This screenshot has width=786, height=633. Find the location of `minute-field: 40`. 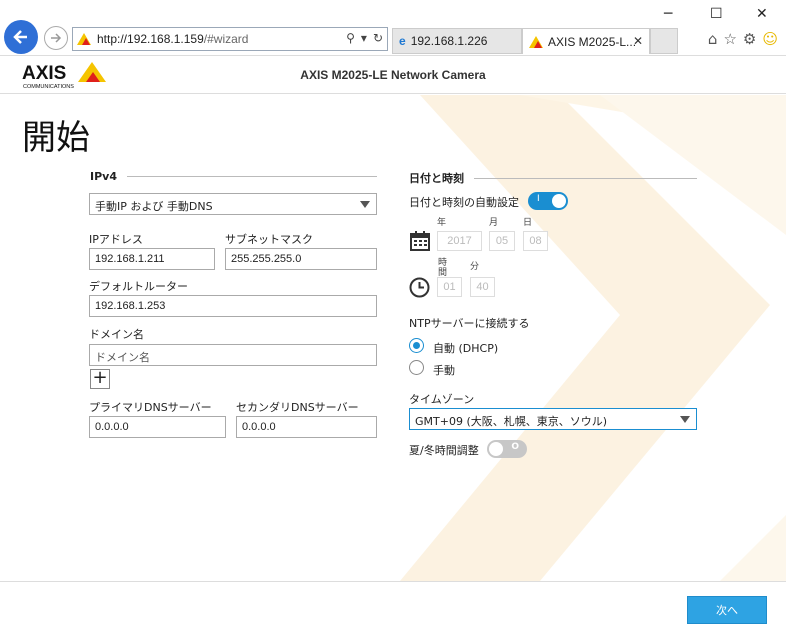

minute-field: 40 is located at coordinates (482, 287).